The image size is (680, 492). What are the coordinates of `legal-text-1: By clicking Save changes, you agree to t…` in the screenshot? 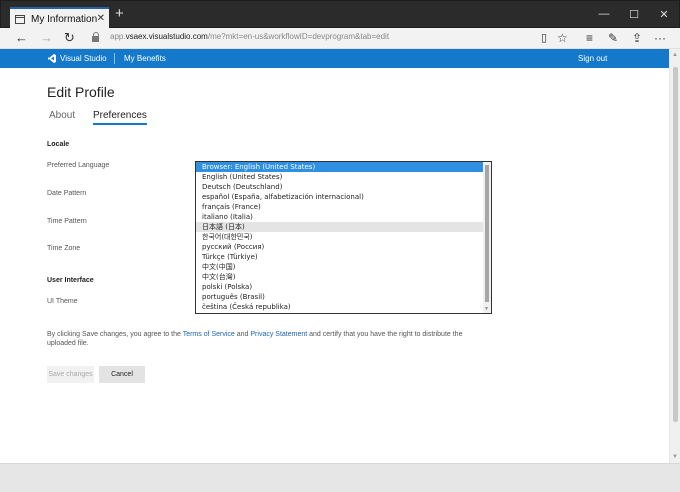 It's located at (115, 334).